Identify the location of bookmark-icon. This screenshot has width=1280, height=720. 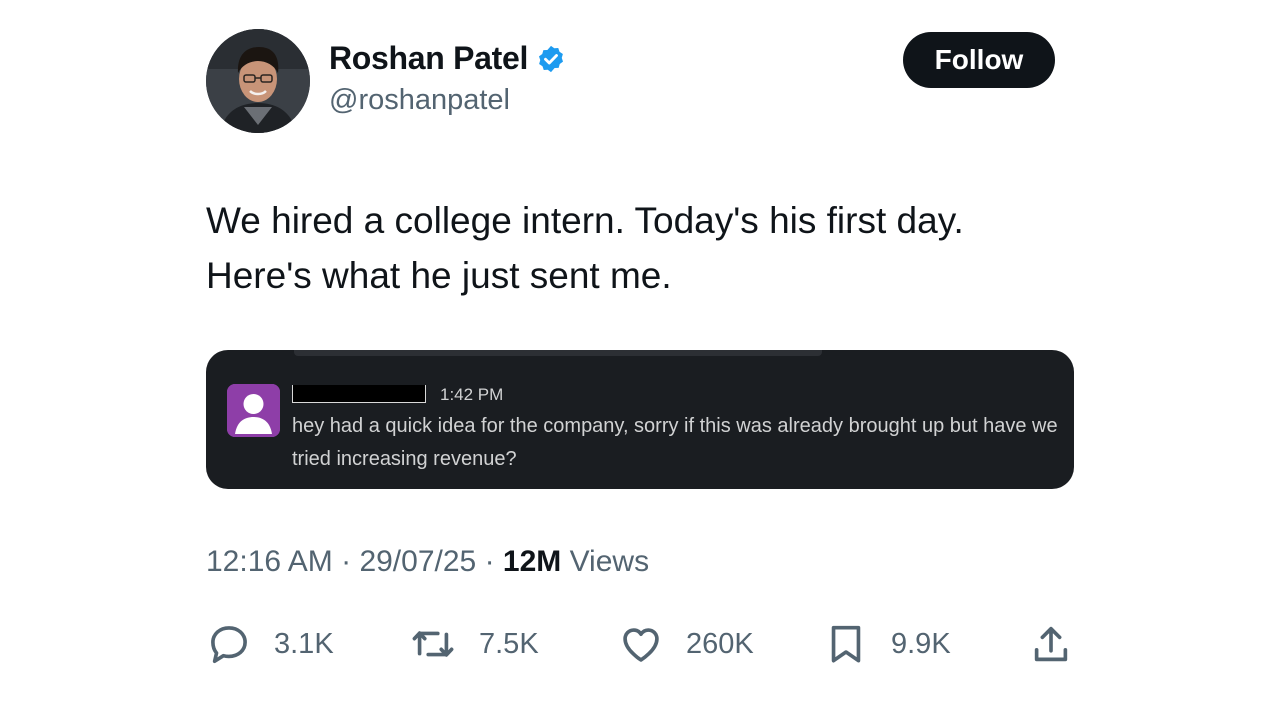
(846, 644).